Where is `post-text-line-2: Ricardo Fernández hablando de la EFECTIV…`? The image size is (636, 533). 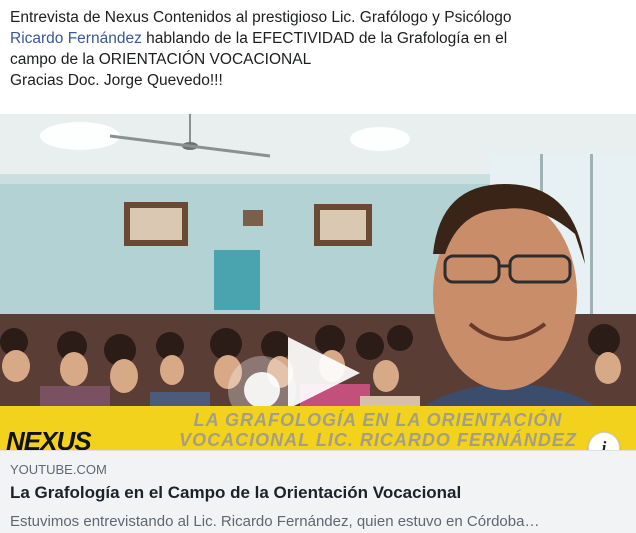 post-text-line-2: Ricardo Fernández hablando de la EFECTIV… is located at coordinates (320, 38).